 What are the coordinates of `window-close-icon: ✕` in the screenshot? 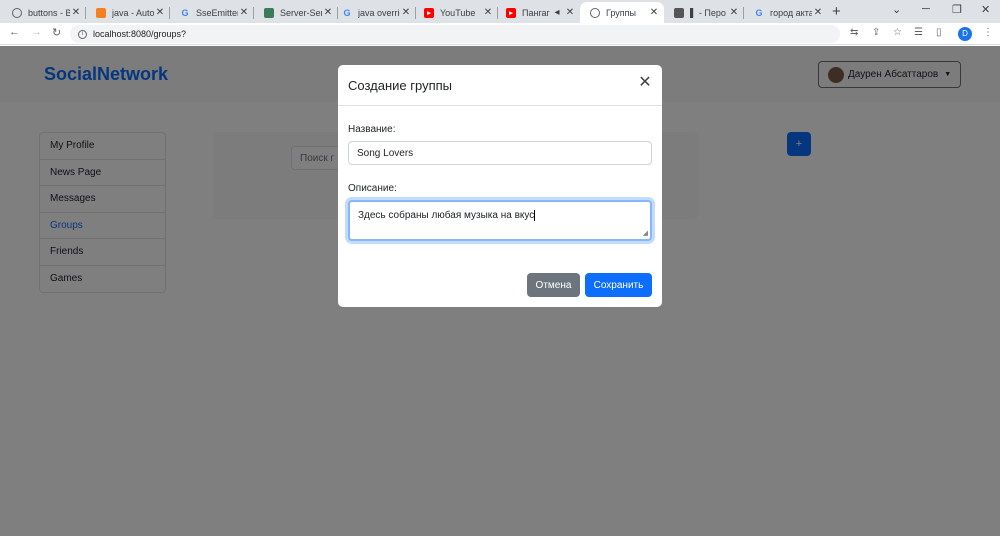 It's located at (985, 9).